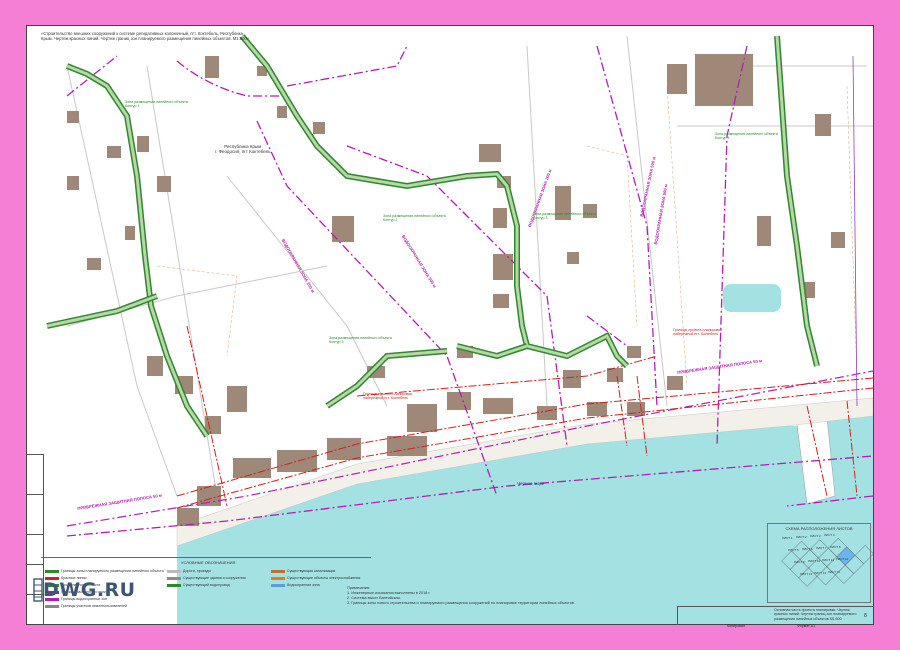 The width and height of the screenshot is (900, 650). Describe the element at coordinates (819, 528) in the screenshot. I see `sheet-scheme-title: СХЕМА РАСПОЛОЖЕНИЯ ЛИСТОВ` at that location.